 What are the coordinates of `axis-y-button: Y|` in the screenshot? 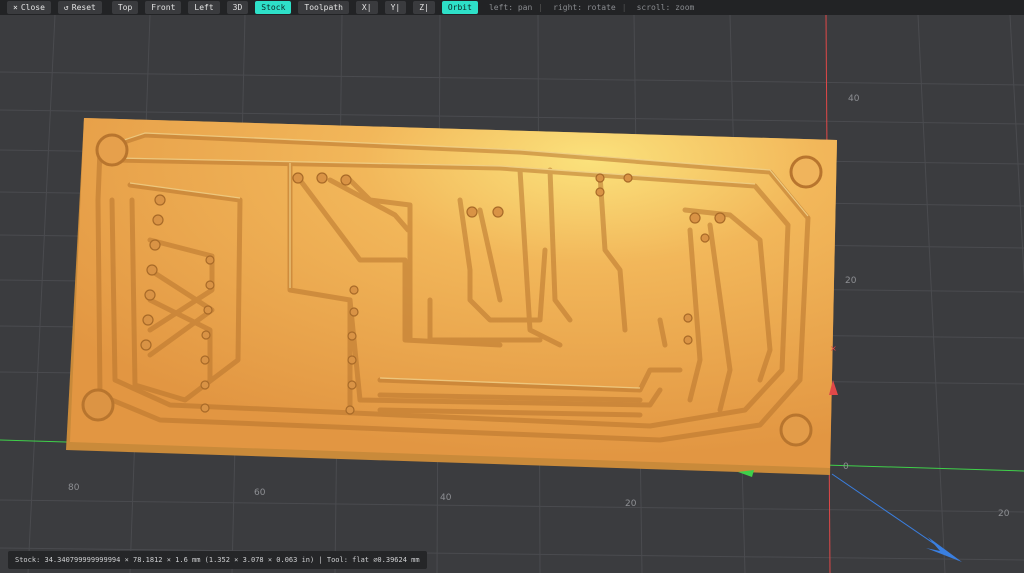 It's located at (395, 7).